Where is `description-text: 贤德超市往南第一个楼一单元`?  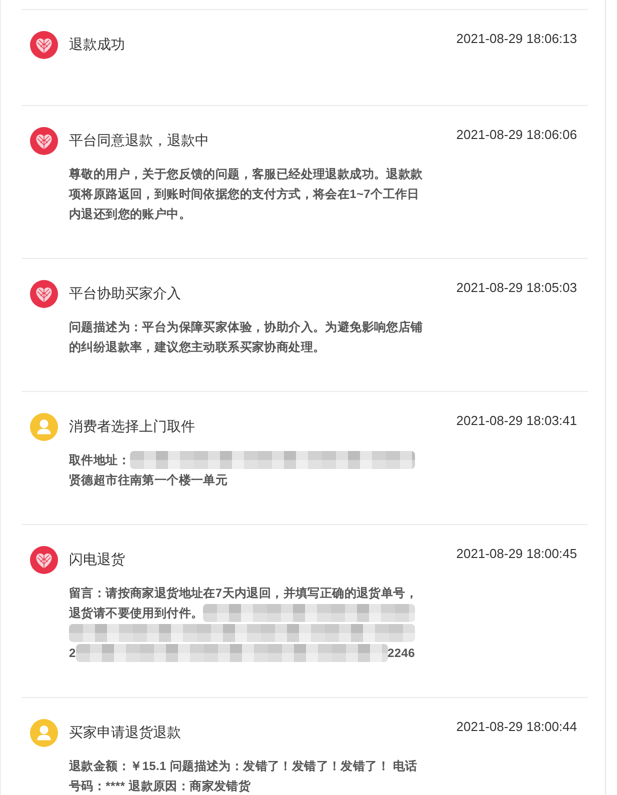 description-text: 贤德超市往南第一个楼一单元 is located at coordinates (148, 480).